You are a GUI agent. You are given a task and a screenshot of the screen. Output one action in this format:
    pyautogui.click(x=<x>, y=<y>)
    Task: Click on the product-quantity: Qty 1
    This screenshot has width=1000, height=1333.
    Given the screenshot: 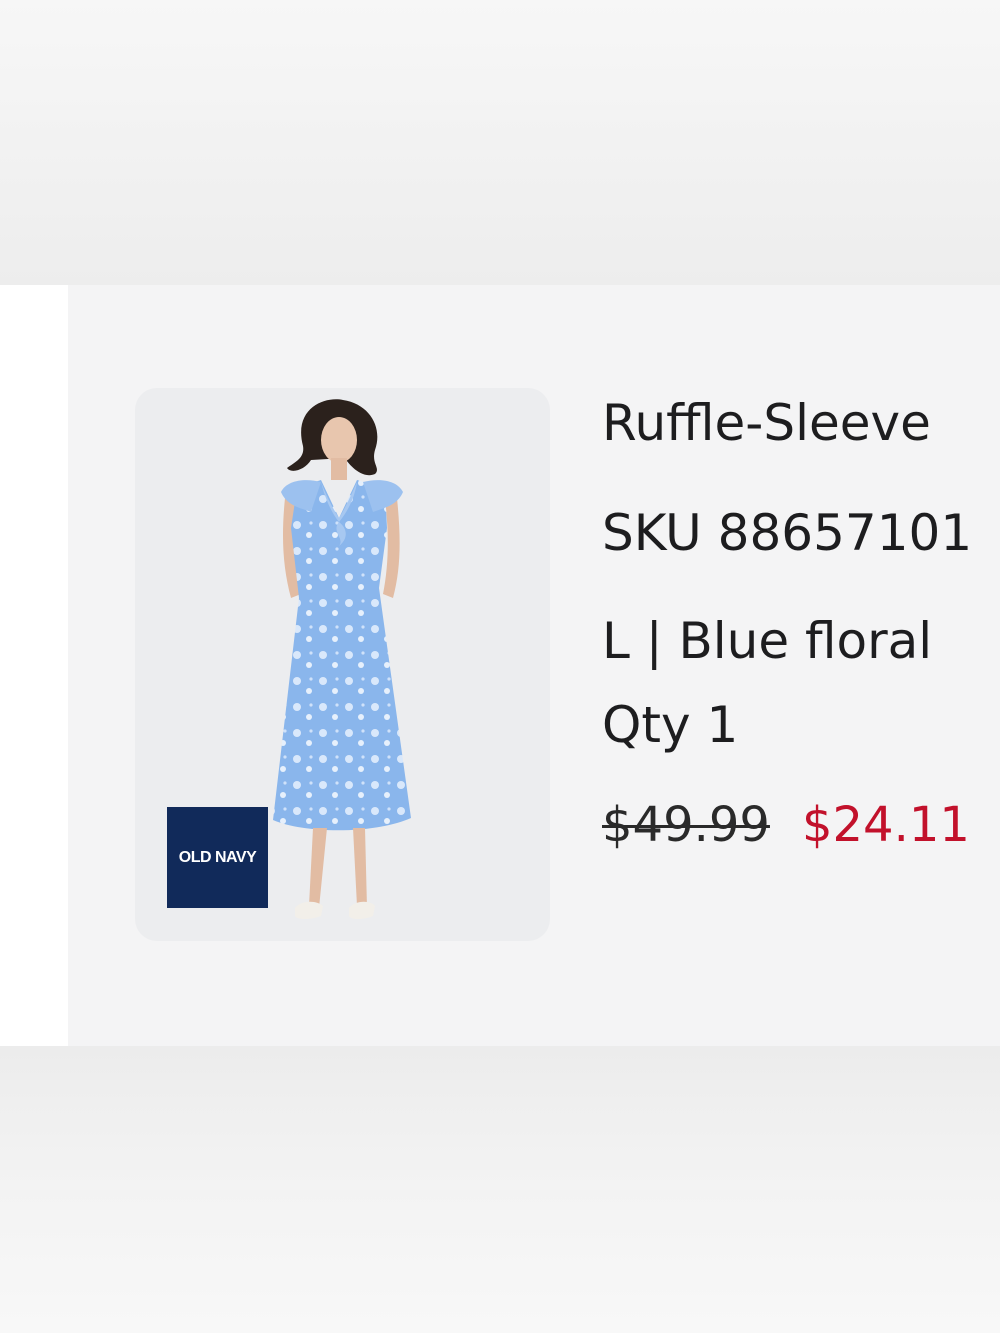 What is the action you would take?
    pyautogui.click(x=670, y=725)
    